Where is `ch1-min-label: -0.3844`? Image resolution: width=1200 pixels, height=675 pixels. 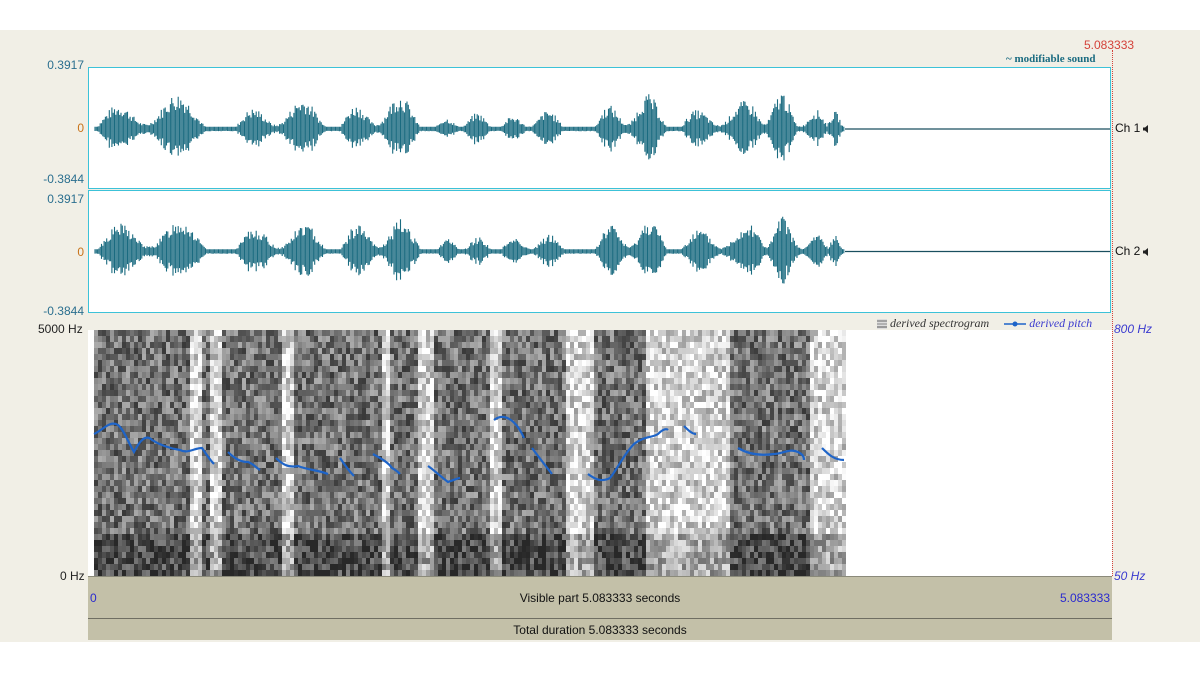
ch1-min-label: -0.3844 is located at coordinates (63, 179).